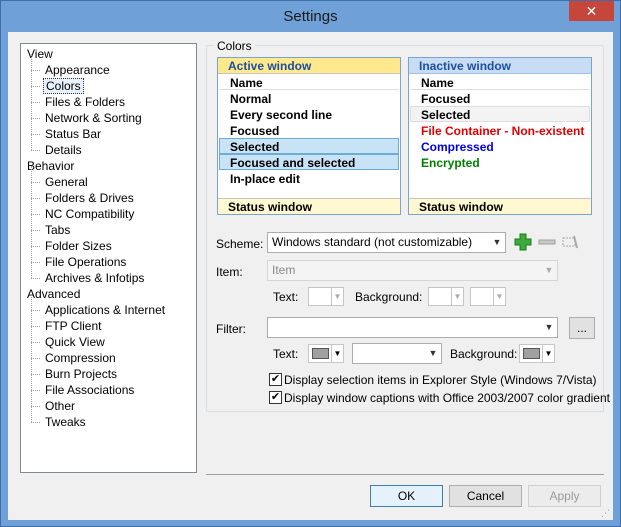 Image resolution: width=621 pixels, height=527 pixels. What do you see at coordinates (372, 242) in the screenshot?
I see `scheme-value: Windows standard (not customizable)` at bounding box center [372, 242].